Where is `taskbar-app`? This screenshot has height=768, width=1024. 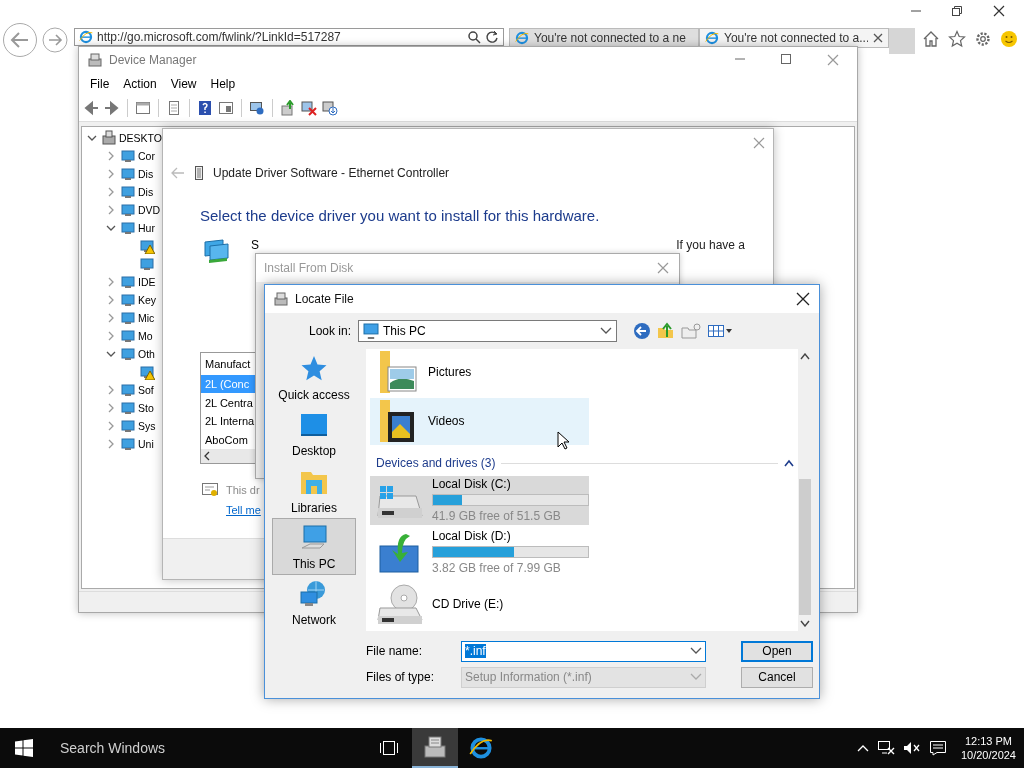 taskbar-app is located at coordinates (435, 748).